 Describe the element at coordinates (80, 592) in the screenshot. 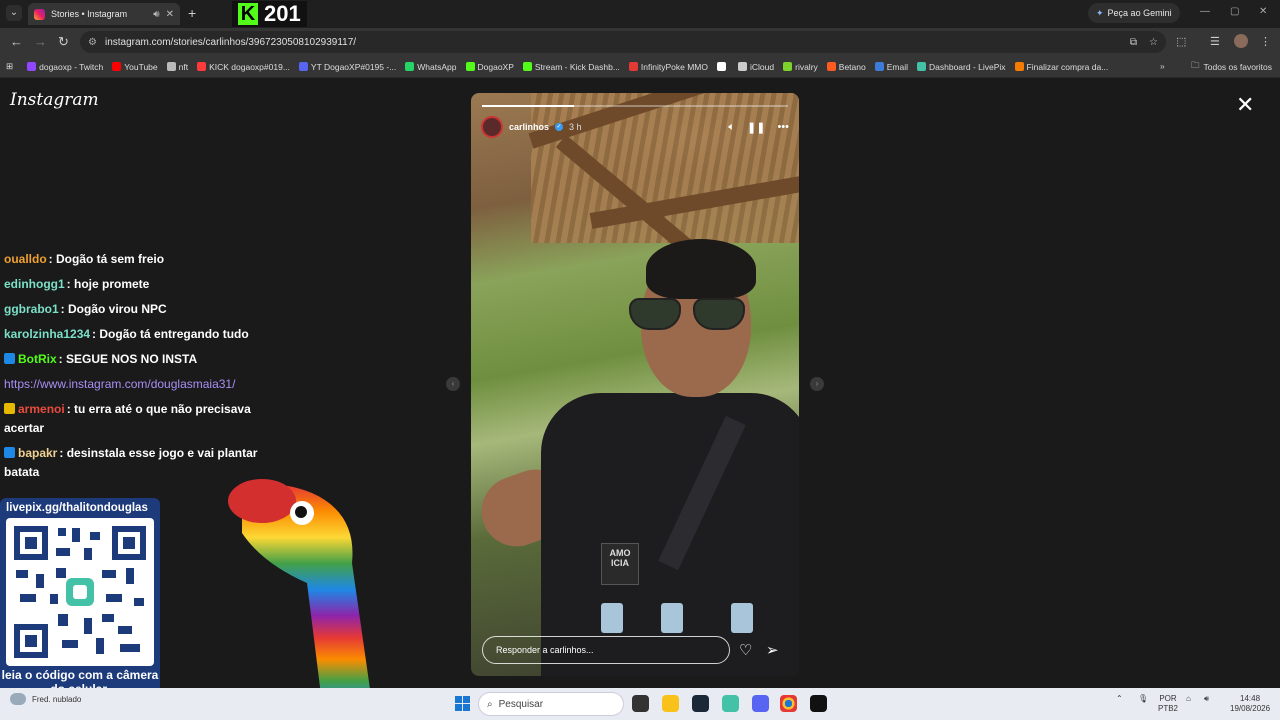

I see `qr-code-icon` at that location.